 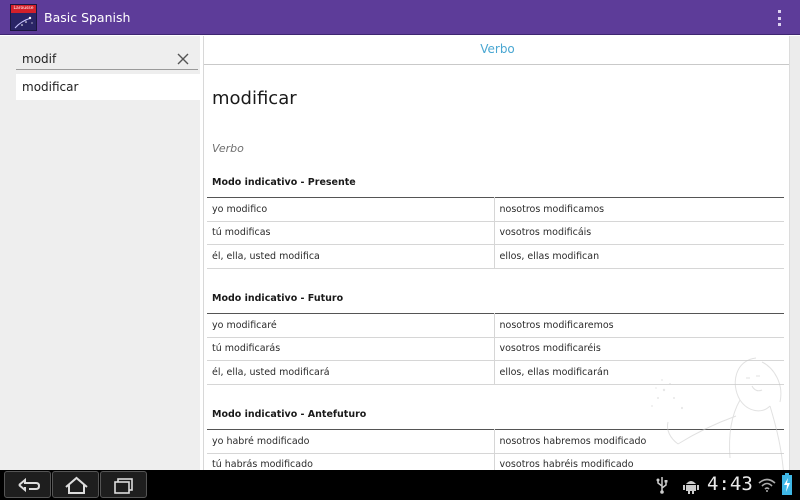 What do you see at coordinates (228, 148) in the screenshot?
I see `part-of-speech-label: Verbo` at bounding box center [228, 148].